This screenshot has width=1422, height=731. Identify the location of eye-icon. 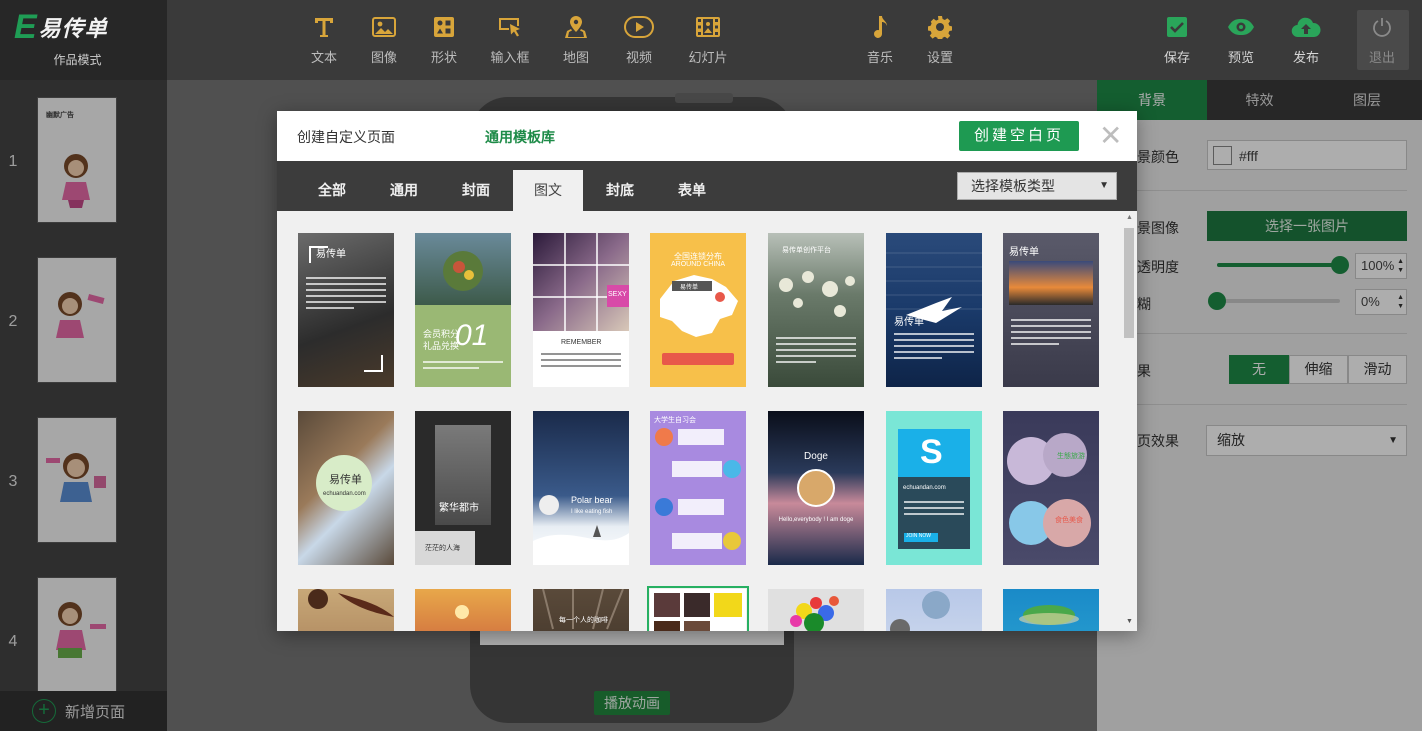
(1241, 27).